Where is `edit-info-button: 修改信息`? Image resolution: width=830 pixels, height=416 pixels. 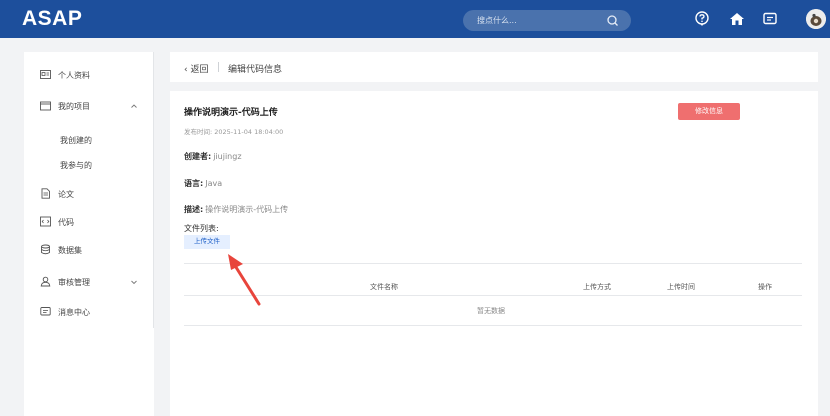
edit-info-button: 修改信息 is located at coordinates (709, 111).